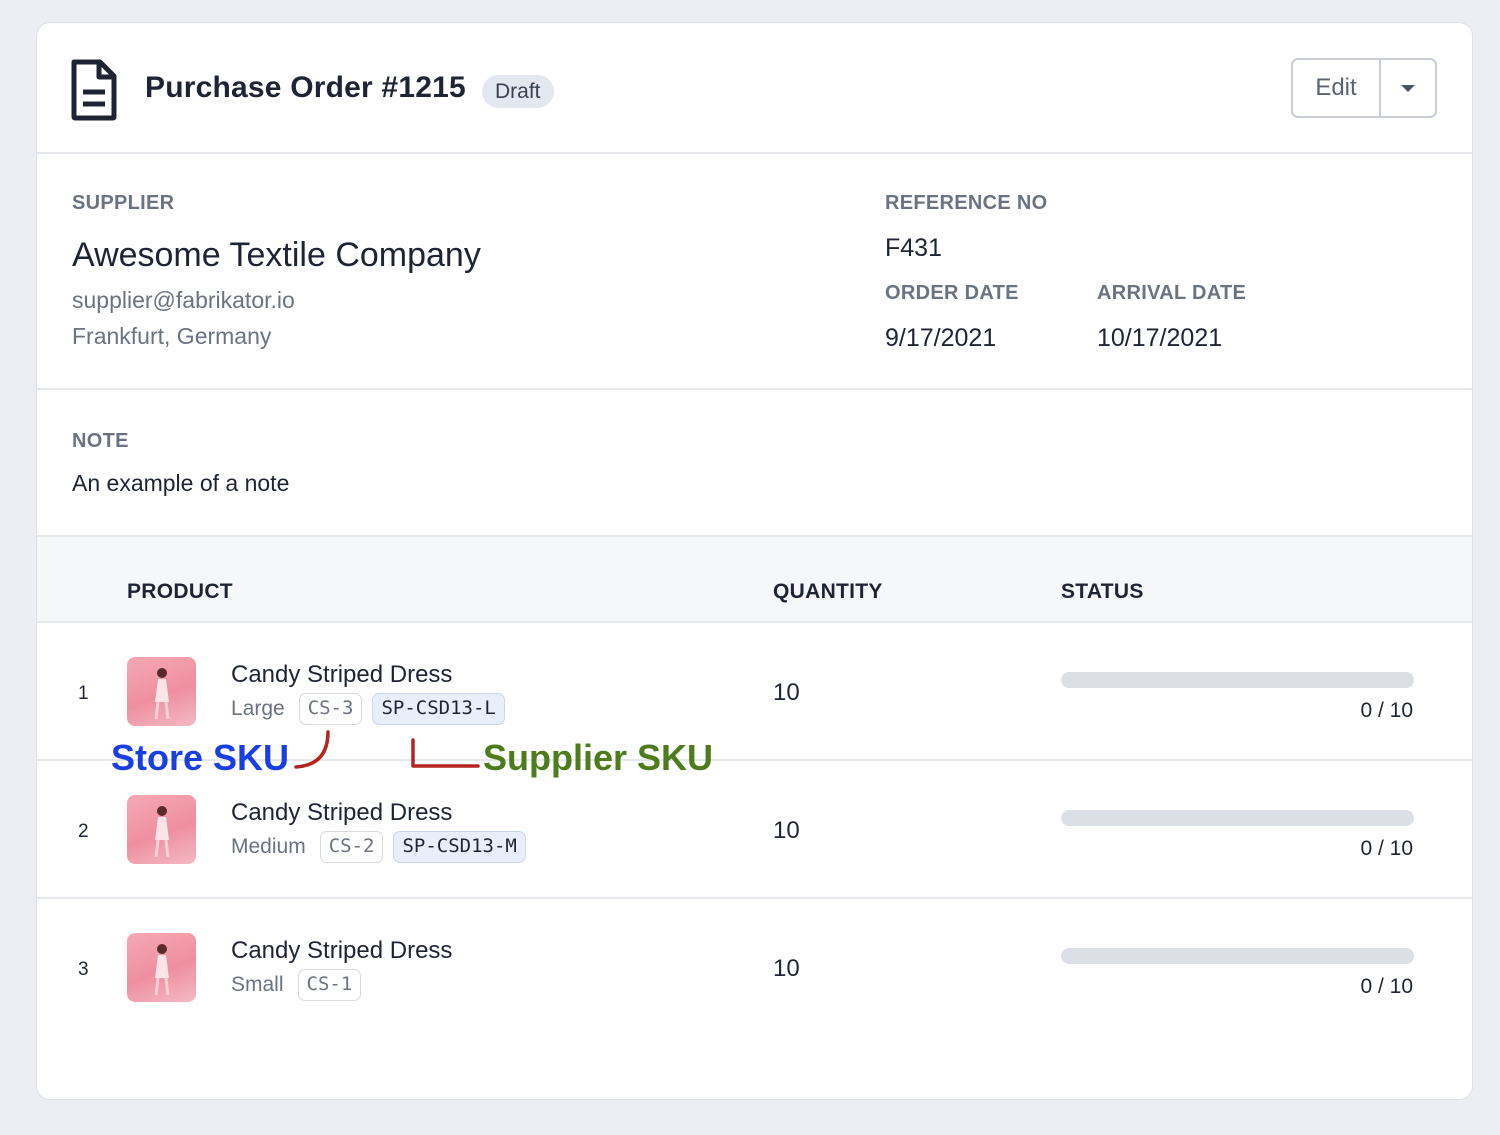 The image size is (1500, 1135). Describe the element at coordinates (1172, 293) in the screenshot. I see `arrival-date-label: ARRIVAL DATE` at that location.